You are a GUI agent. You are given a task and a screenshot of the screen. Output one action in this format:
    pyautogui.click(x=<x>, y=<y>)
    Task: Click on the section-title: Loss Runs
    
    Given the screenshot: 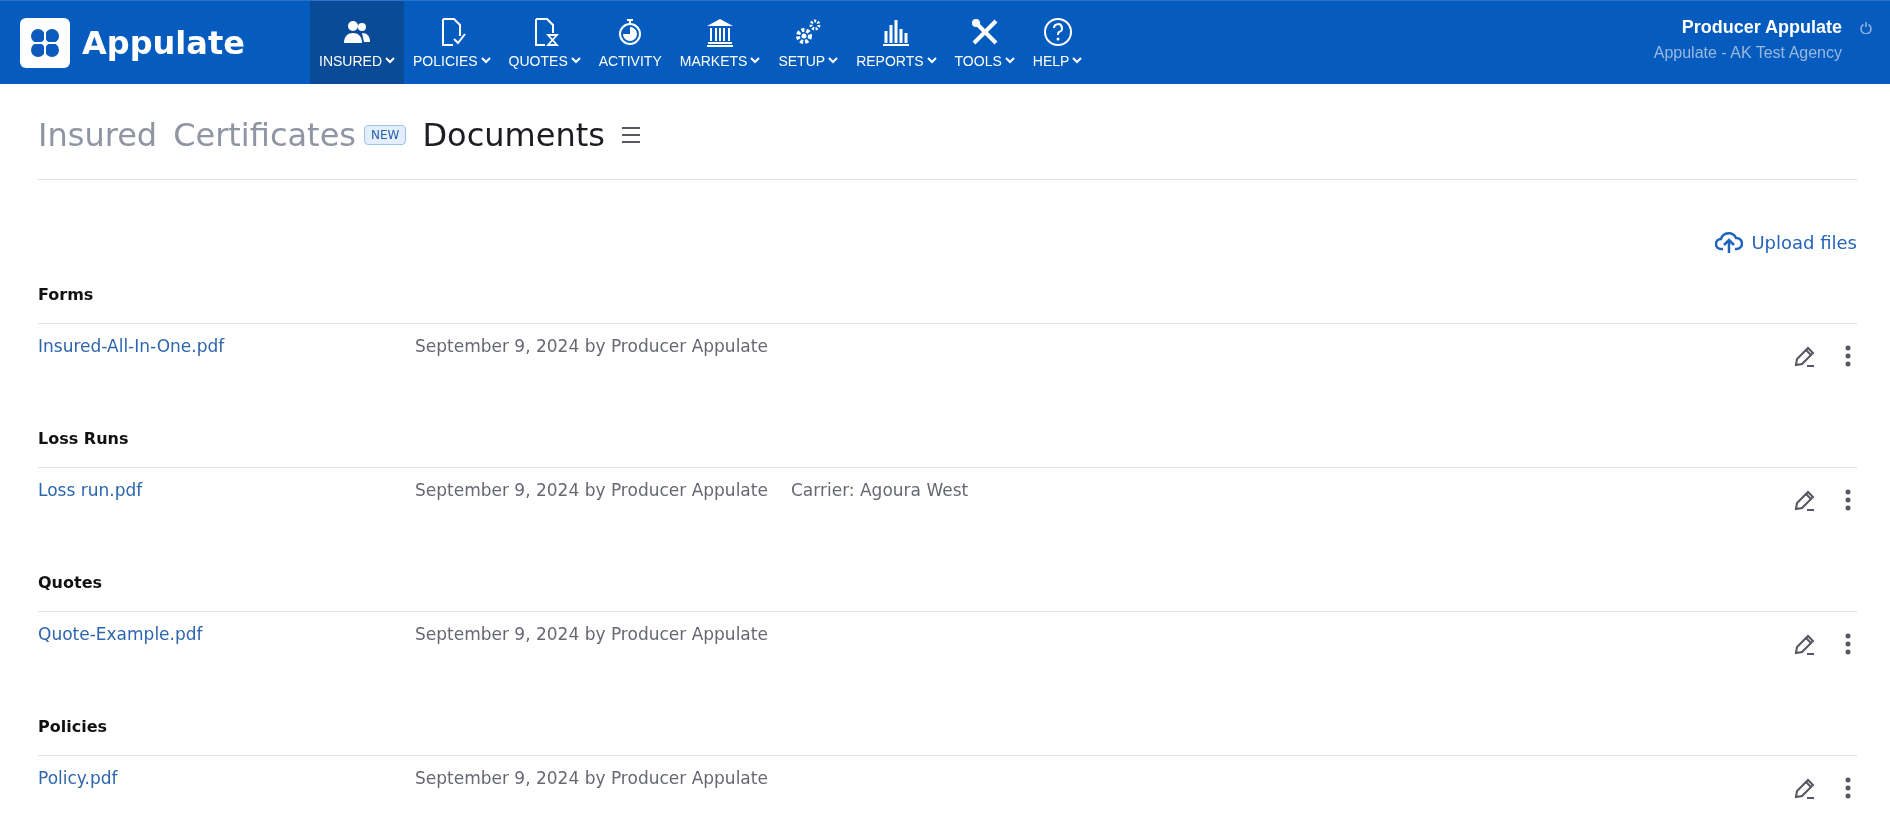 What is the action you would take?
    pyautogui.click(x=947, y=439)
    